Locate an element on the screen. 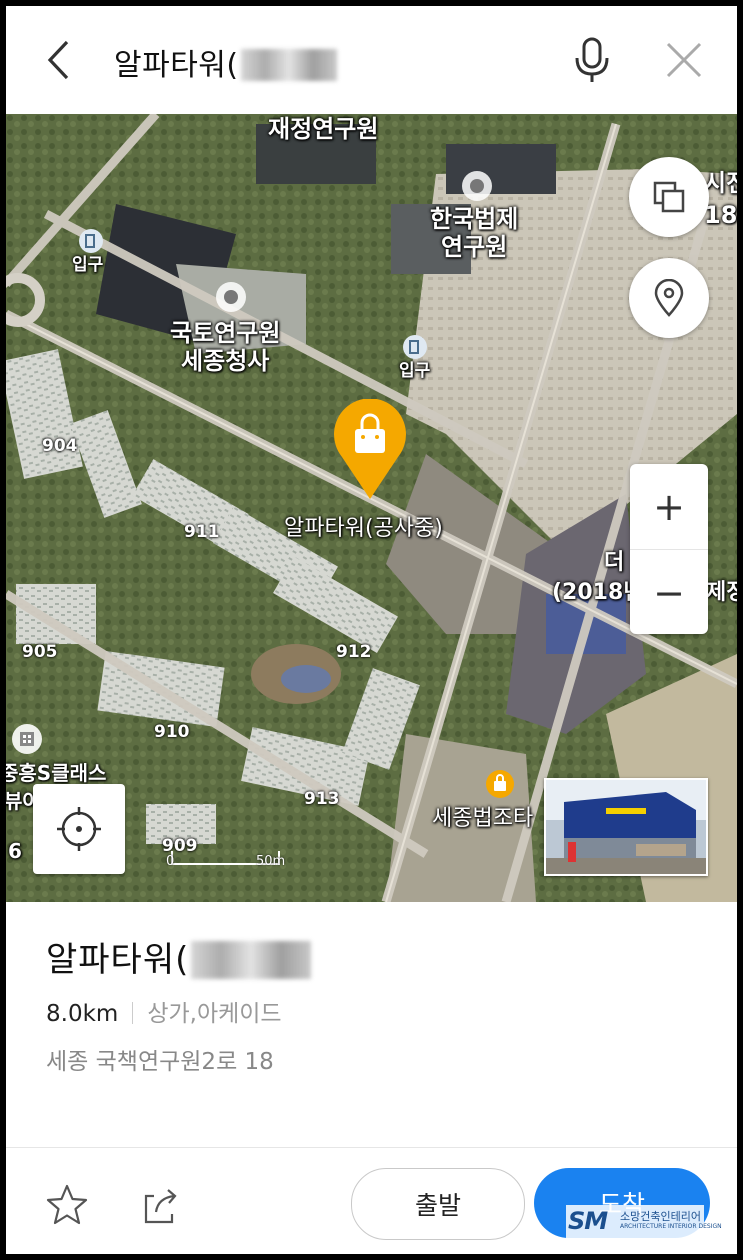 Image resolution: width=743 pixels, height=1260 pixels. search-text: 알파타워( is located at coordinates (176, 65).